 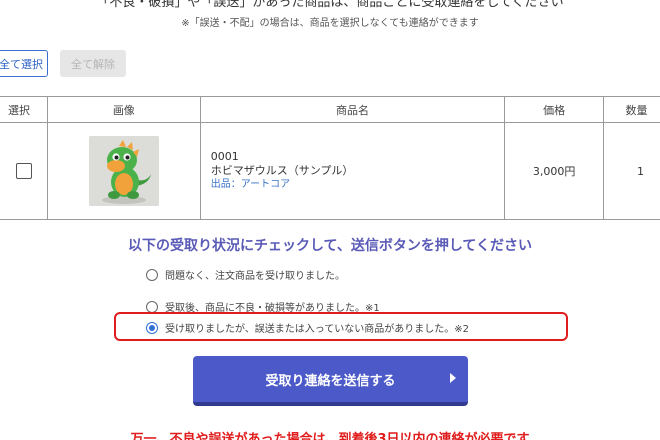 I want to click on dinosaur-plush-image, so click(x=123, y=171).